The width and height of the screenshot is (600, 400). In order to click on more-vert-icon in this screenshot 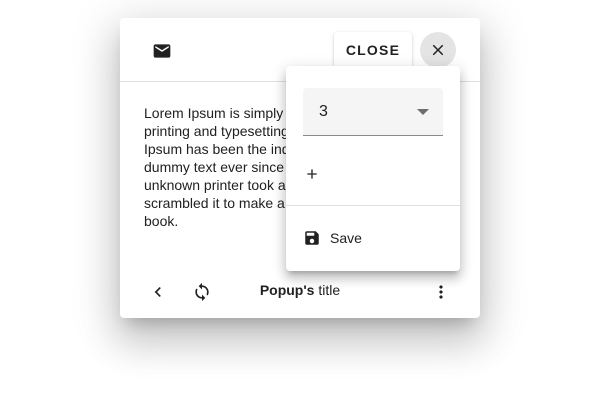, I will do `click(441, 292)`.